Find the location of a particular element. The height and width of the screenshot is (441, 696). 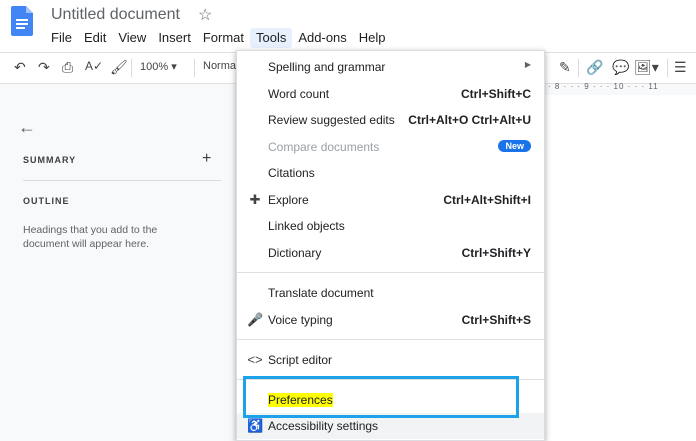

menu-item-label: Linked objects is located at coordinates (306, 226).